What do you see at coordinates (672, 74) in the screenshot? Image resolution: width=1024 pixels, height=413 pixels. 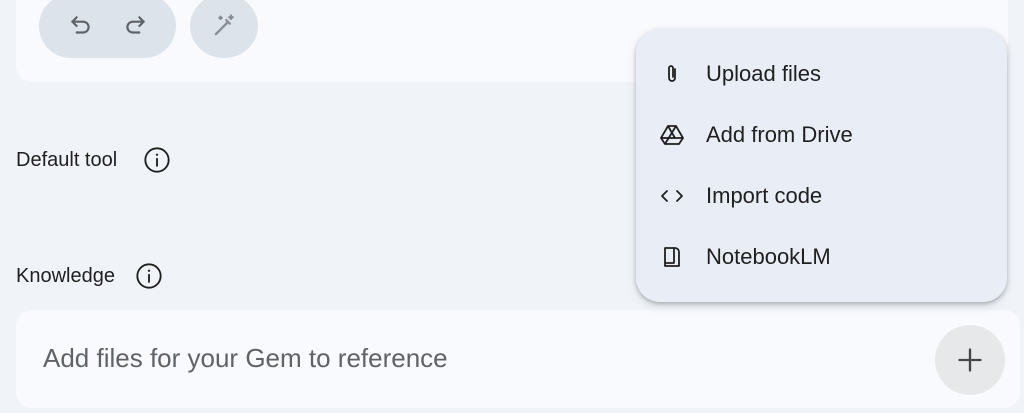 I see `paperclip-icon` at bounding box center [672, 74].